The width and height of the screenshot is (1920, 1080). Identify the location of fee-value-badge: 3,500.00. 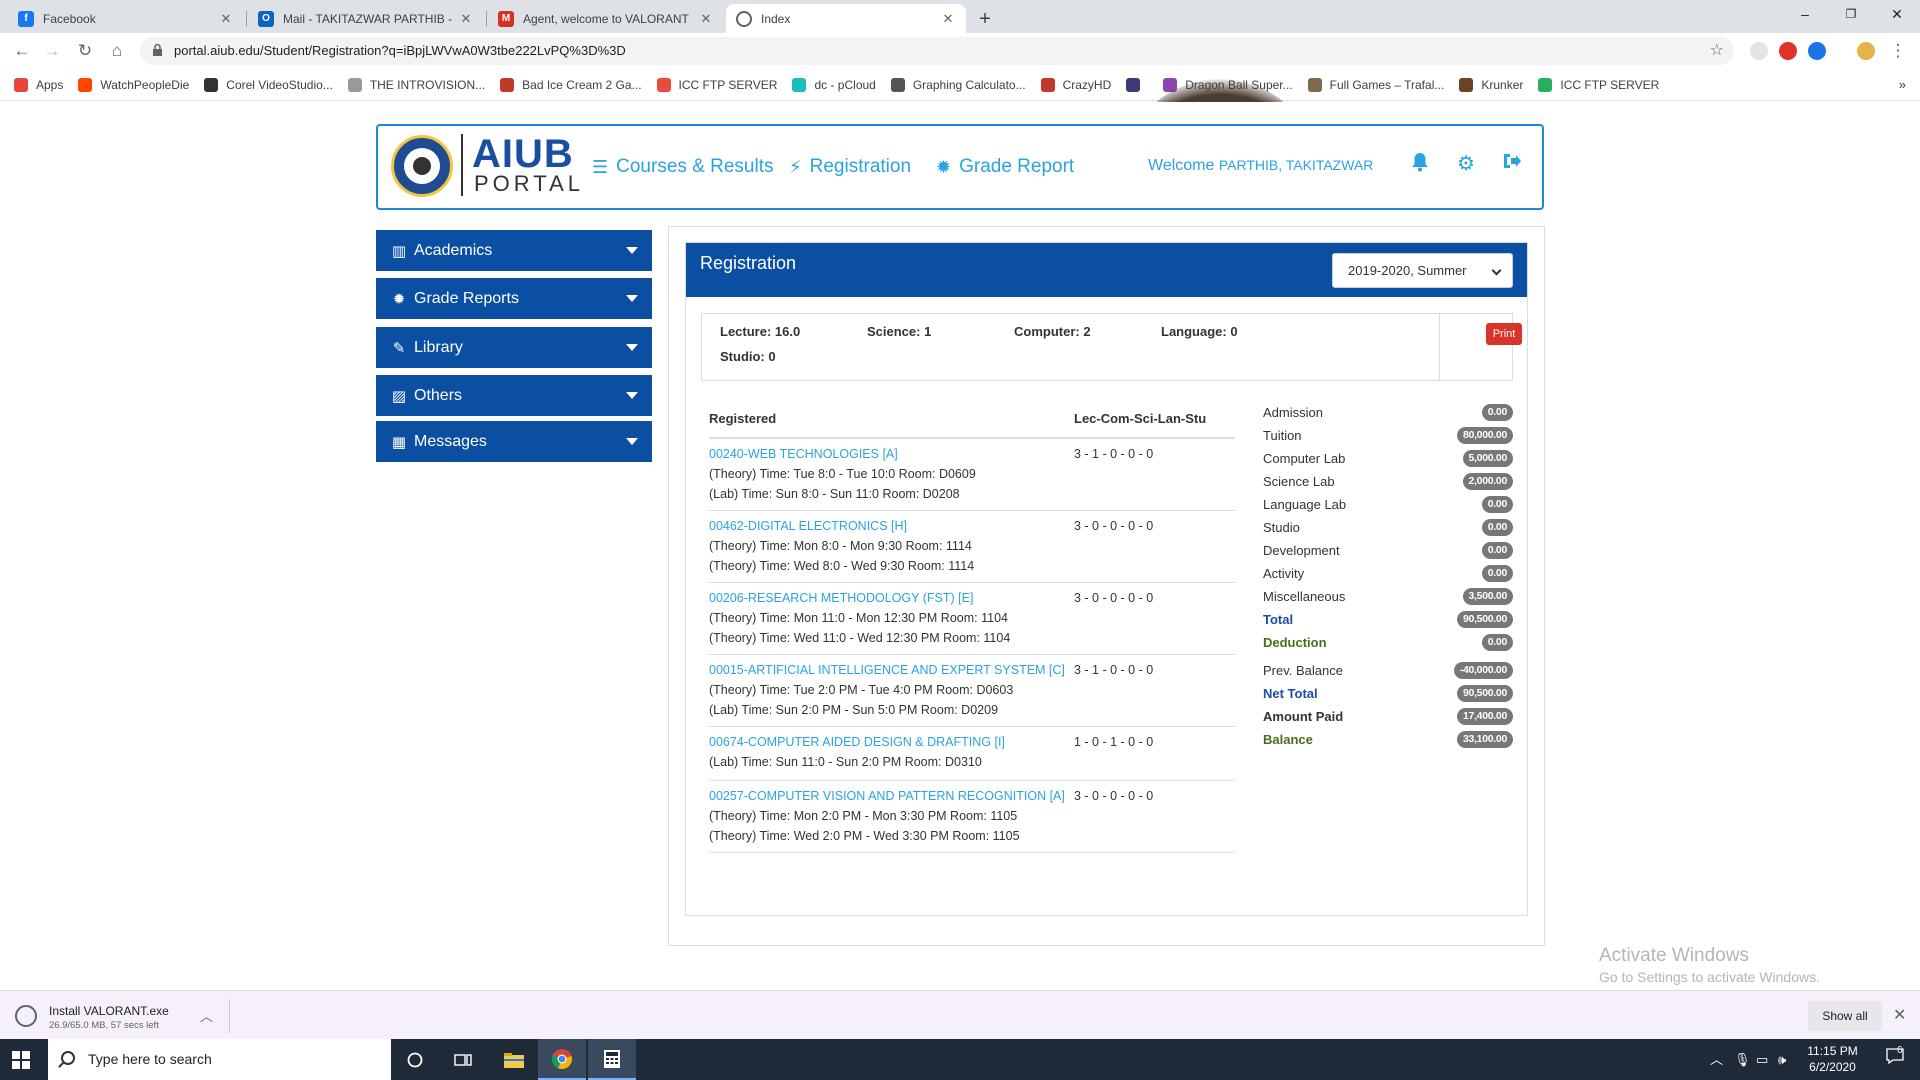
(1487, 596).